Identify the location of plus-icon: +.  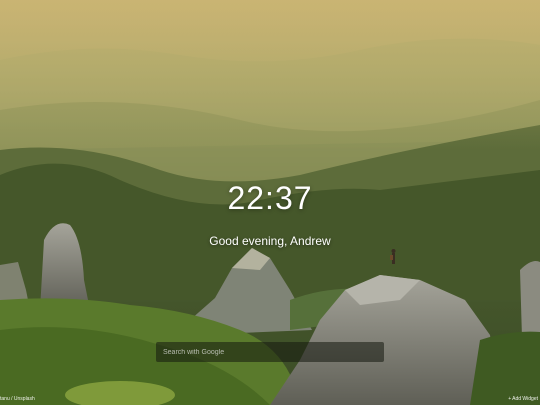
(510, 399).